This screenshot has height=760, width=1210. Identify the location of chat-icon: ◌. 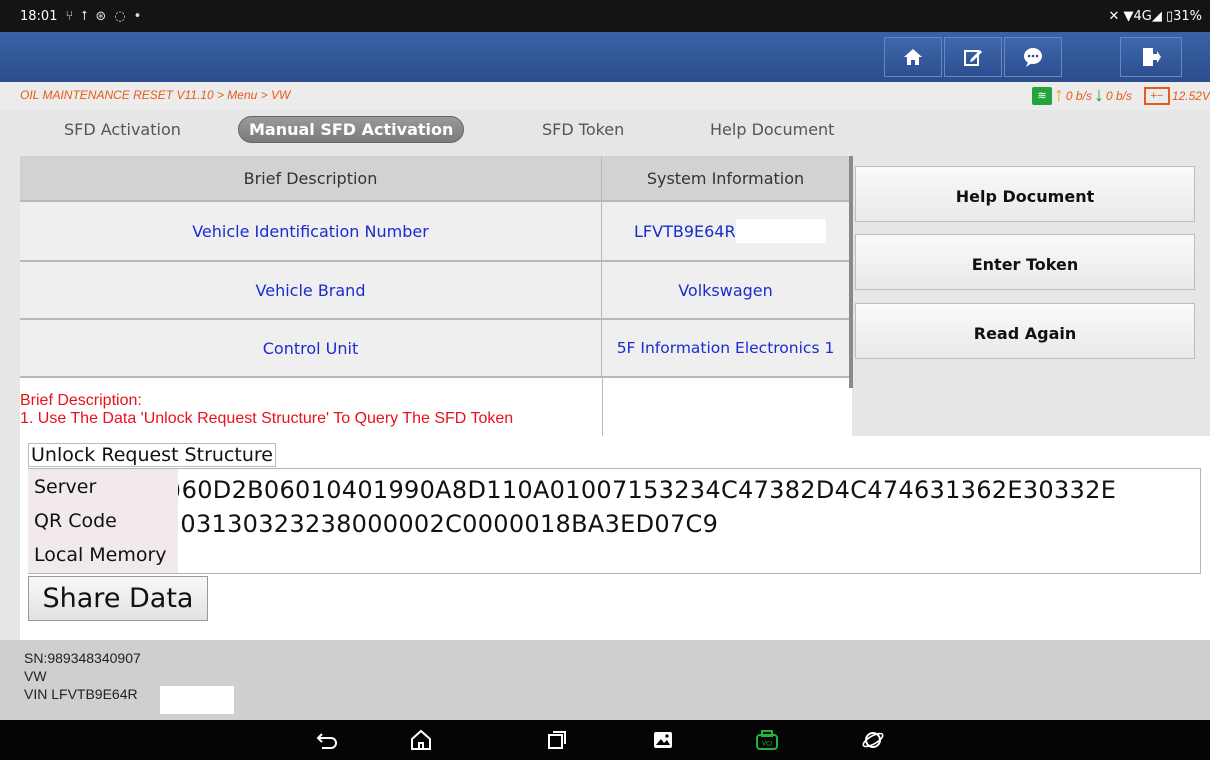
(120, 16).